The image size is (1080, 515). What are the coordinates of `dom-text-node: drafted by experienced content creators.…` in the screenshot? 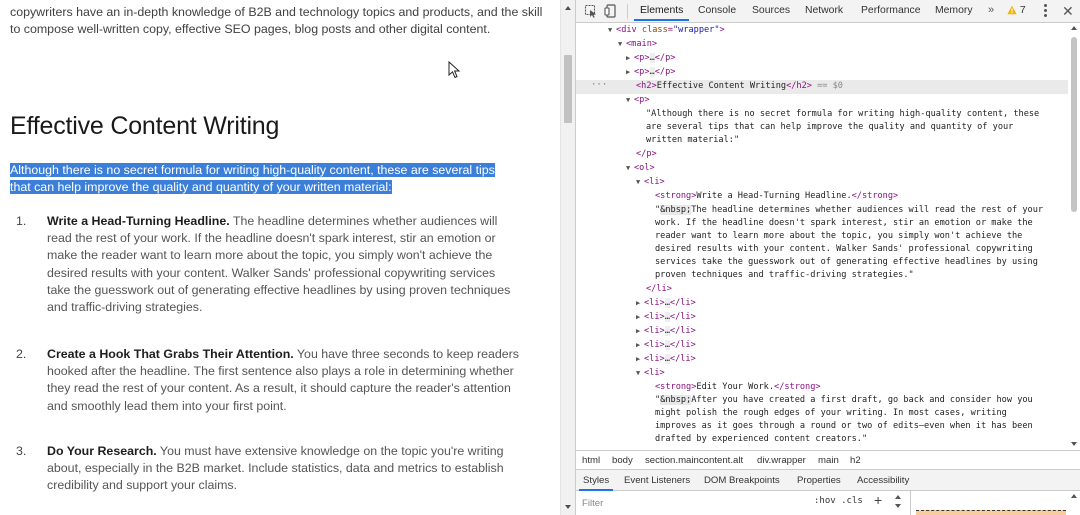 It's located at (822, 440).